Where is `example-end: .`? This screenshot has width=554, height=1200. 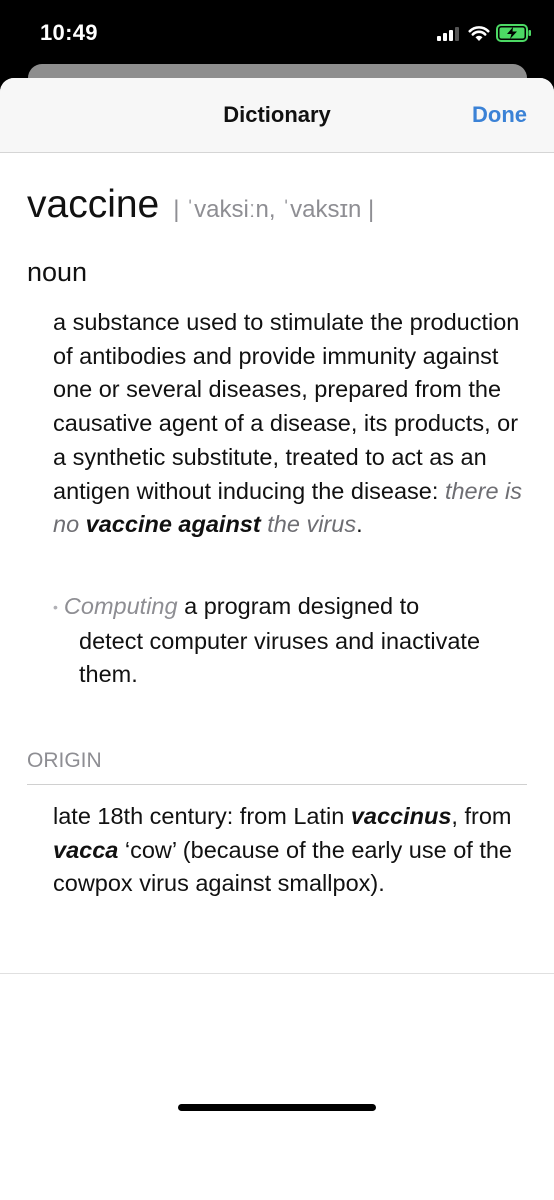
example-end: . is located at coordinates (359, 524).